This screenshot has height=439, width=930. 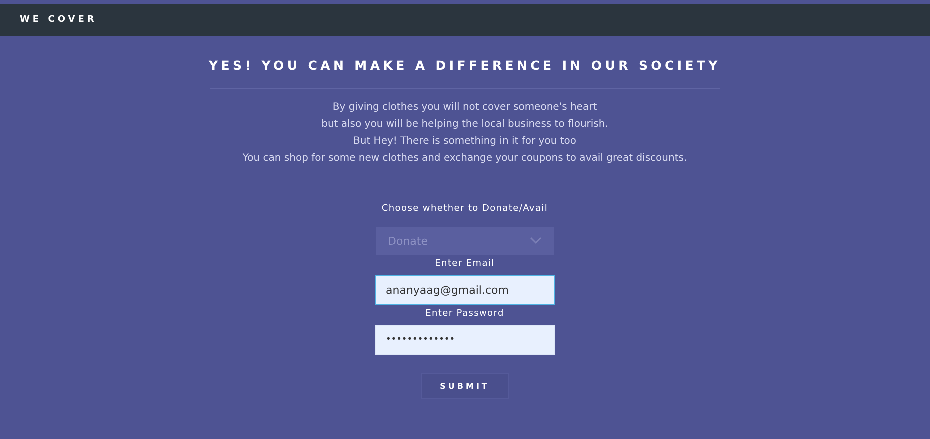 What do you see at coordinates (465, 209) in the screenshot?
I see `field-label: Choose whether to Donate/Avail` at bounding box center [465, 209].